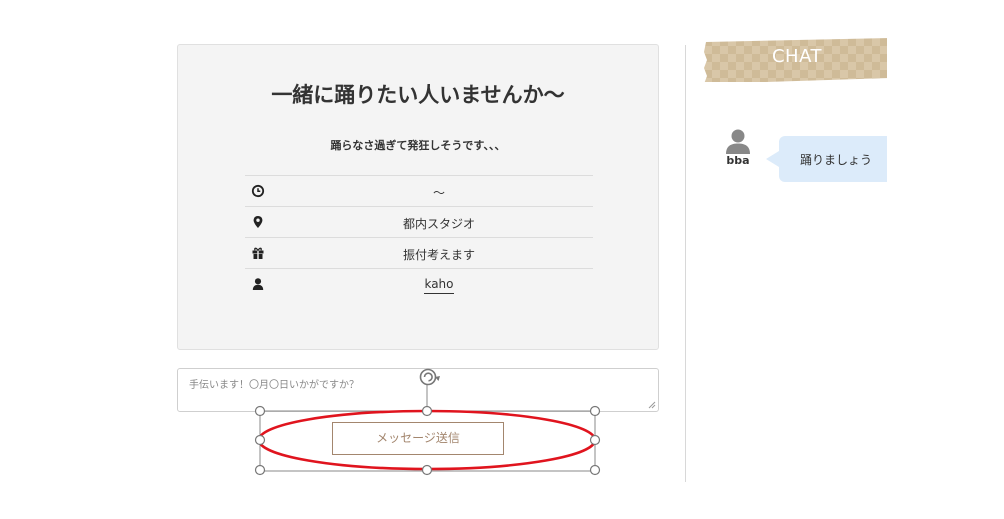 Image resolution: width=1004 pixels, height=519 pixels. I want to click on event-title: 一緒に踊りたい人いませんか〜, so click(418, 95).